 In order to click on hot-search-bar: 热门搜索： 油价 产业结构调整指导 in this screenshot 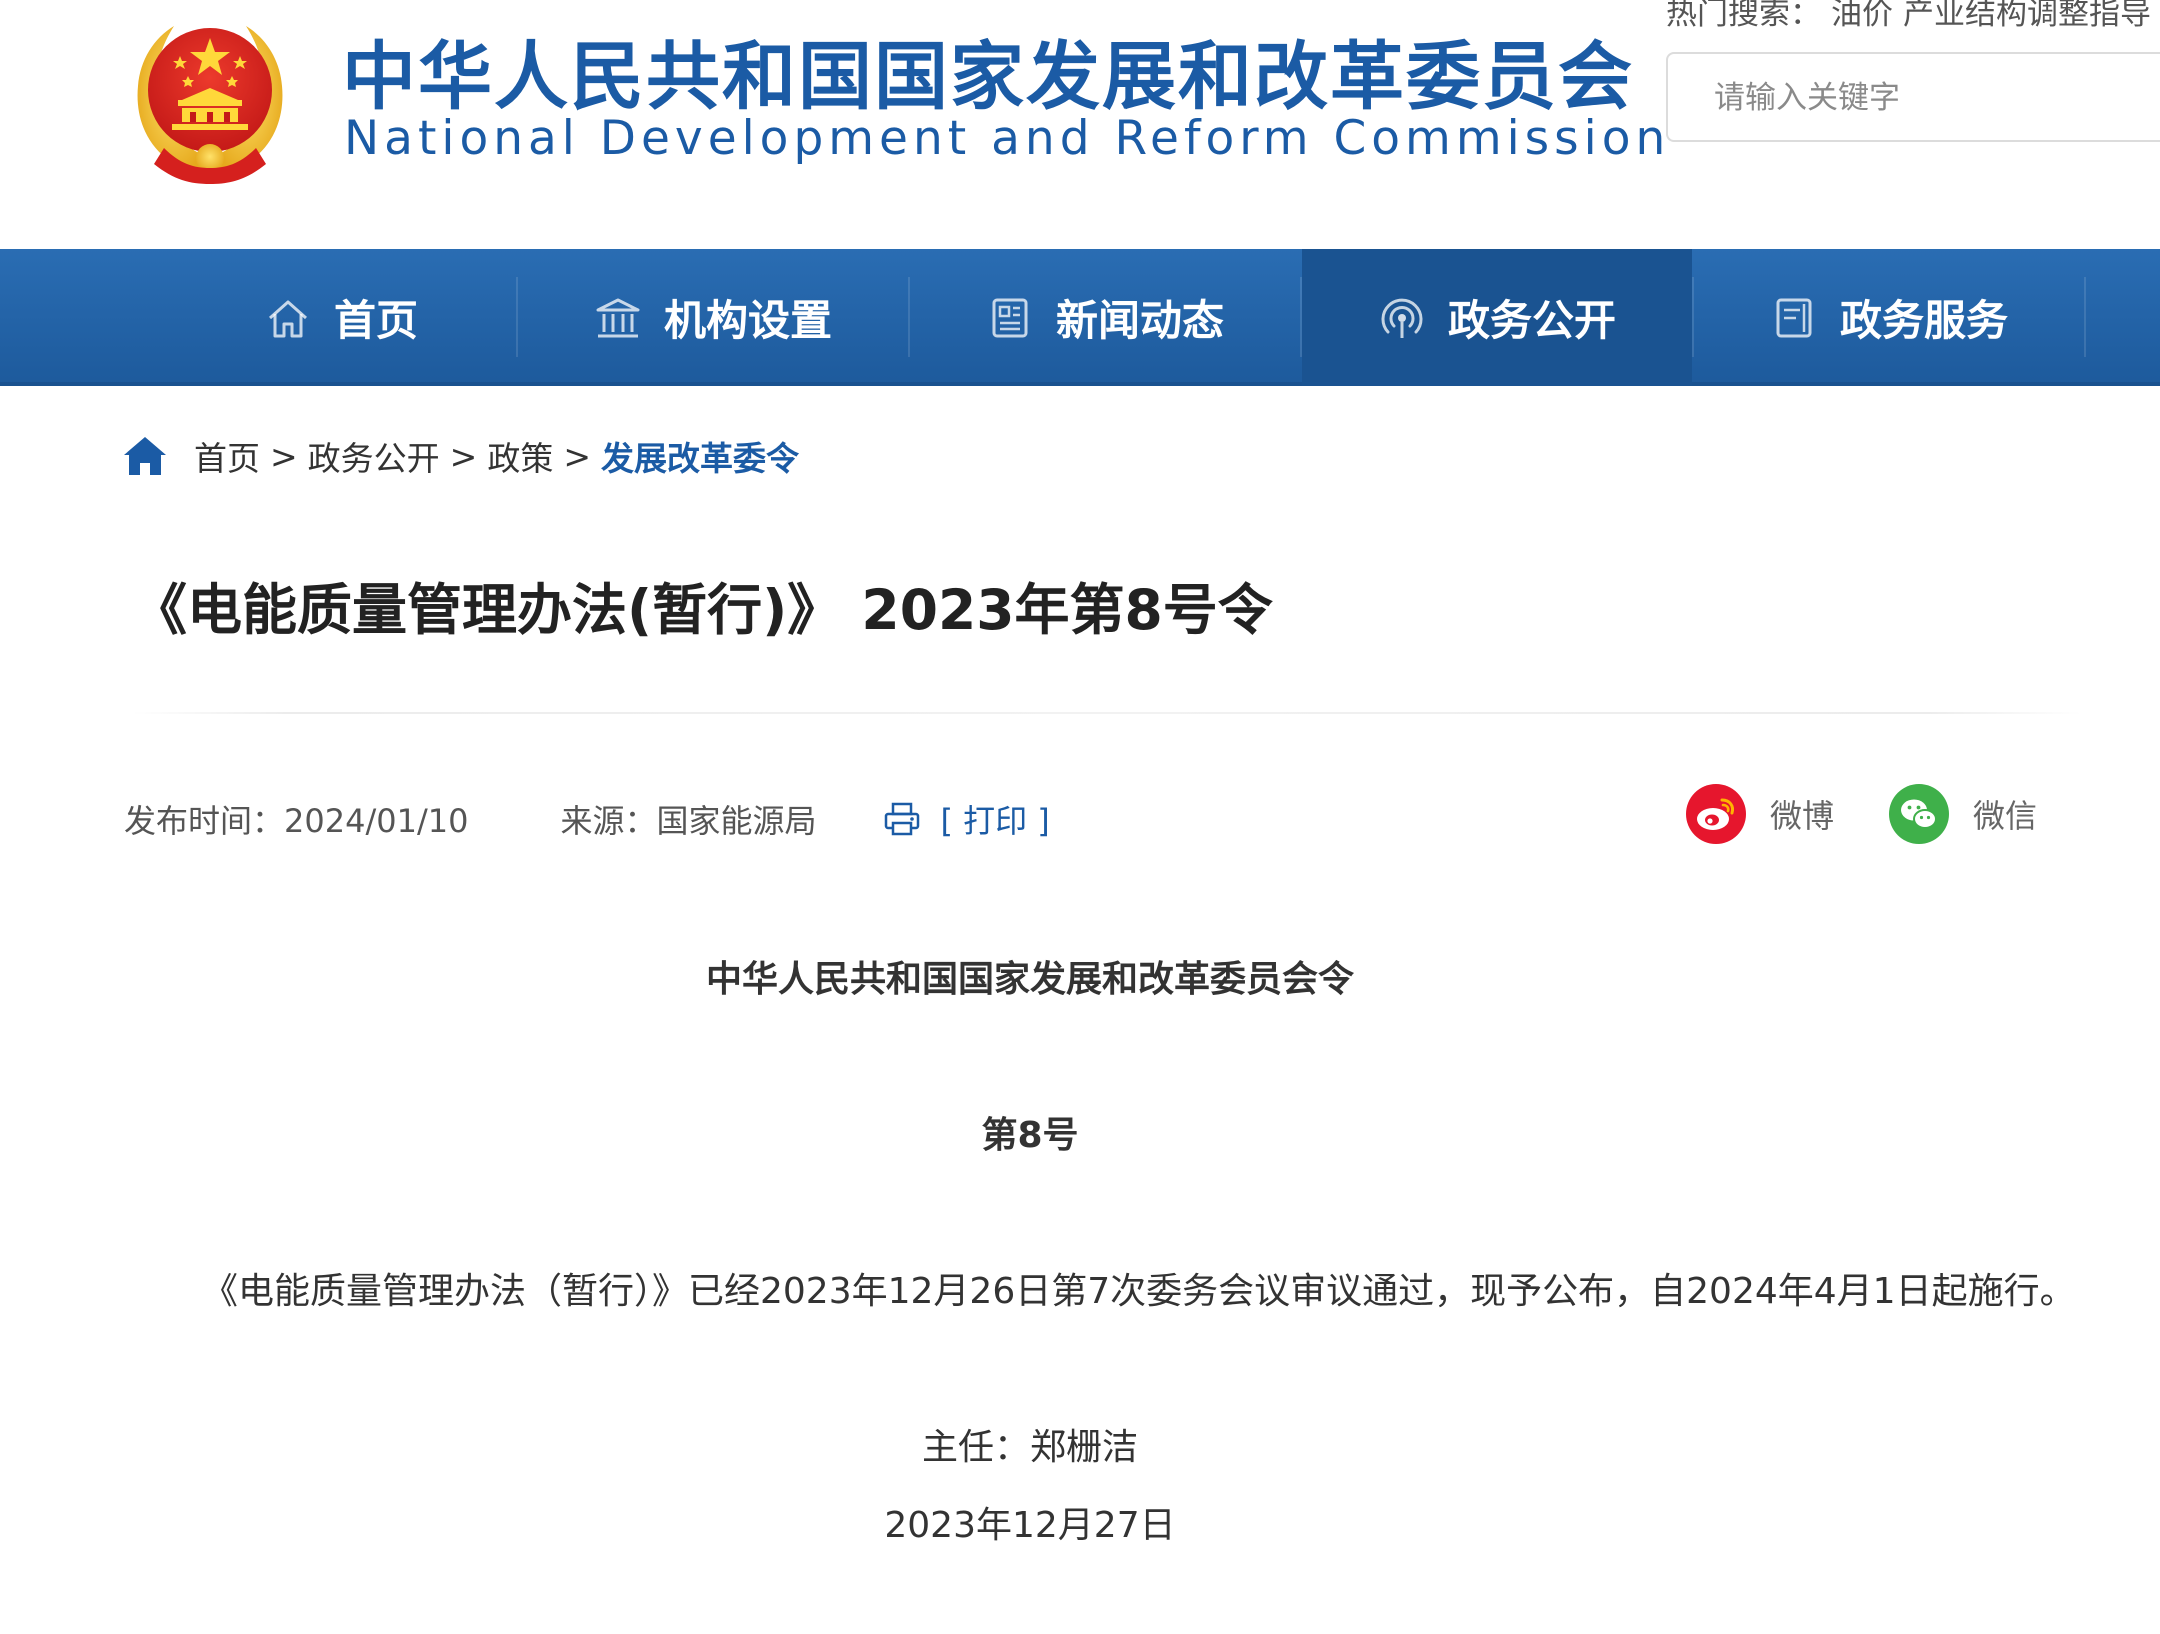, I will do `click(1913, 18)`.